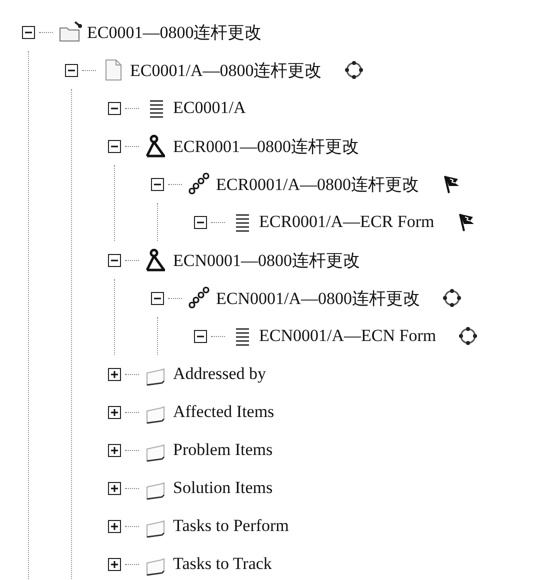  What do you see at coordinates (223, 488) in the screenshot?
I see `tree-item: Solution Items` at bounding box center [223, 488].